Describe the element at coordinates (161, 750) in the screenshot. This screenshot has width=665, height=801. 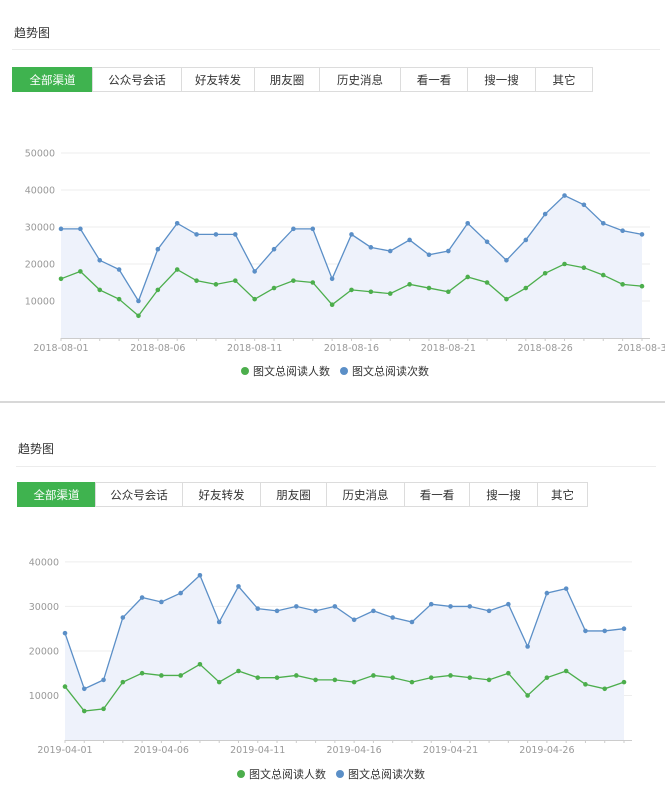
I see `x-tick-label: 2019-04-06` at that location.